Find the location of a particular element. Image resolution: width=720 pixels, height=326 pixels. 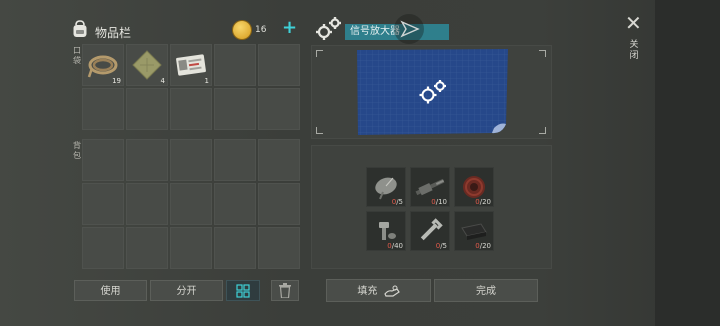

id-card-icon is located at coordinates (191, 65).